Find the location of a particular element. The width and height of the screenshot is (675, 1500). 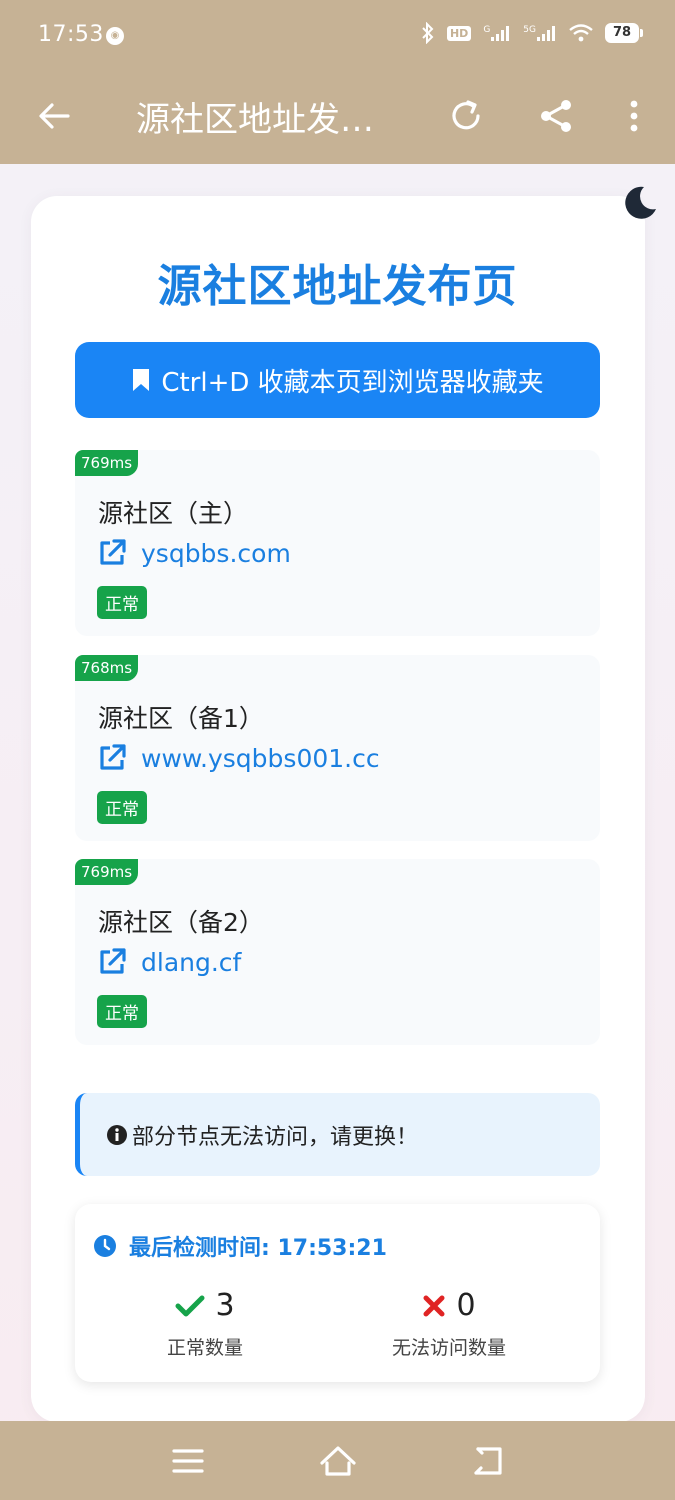

bookmark-label: Ctrl+D 收藏本页到浏览器收藏夹 is located at coordinates (352, 382).